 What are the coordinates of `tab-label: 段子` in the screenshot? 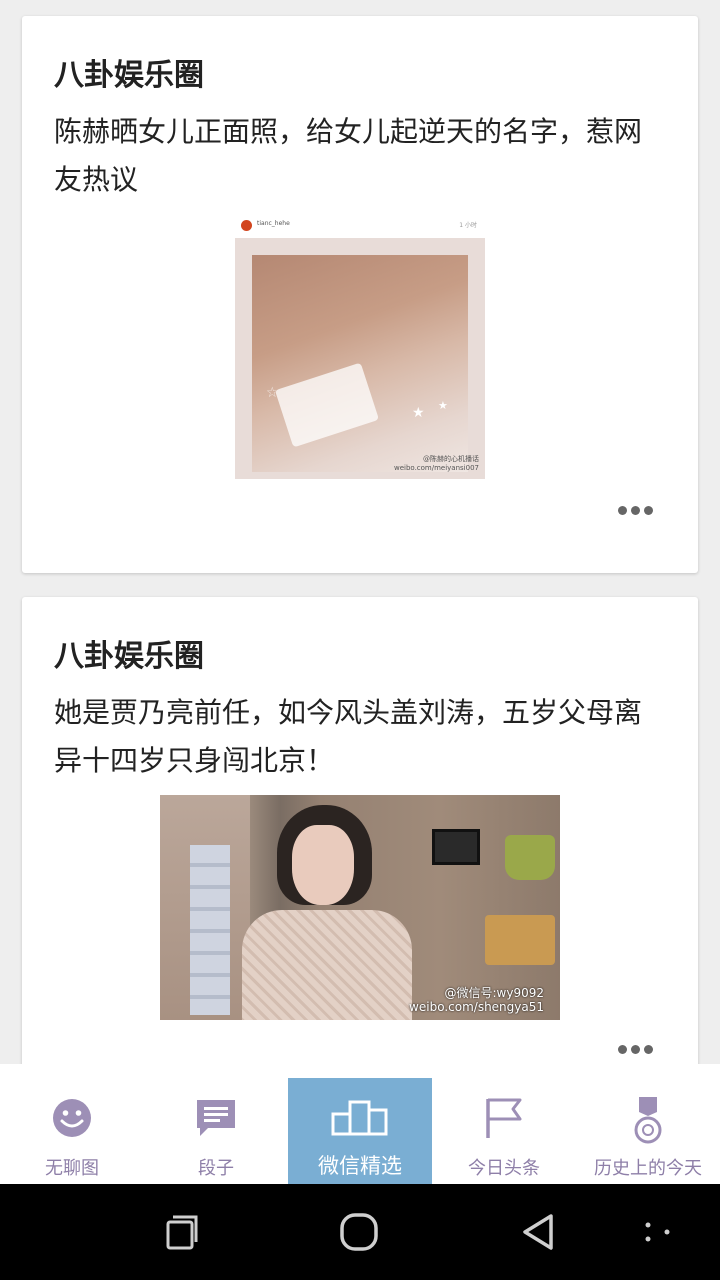 It's located at (216, 1168).